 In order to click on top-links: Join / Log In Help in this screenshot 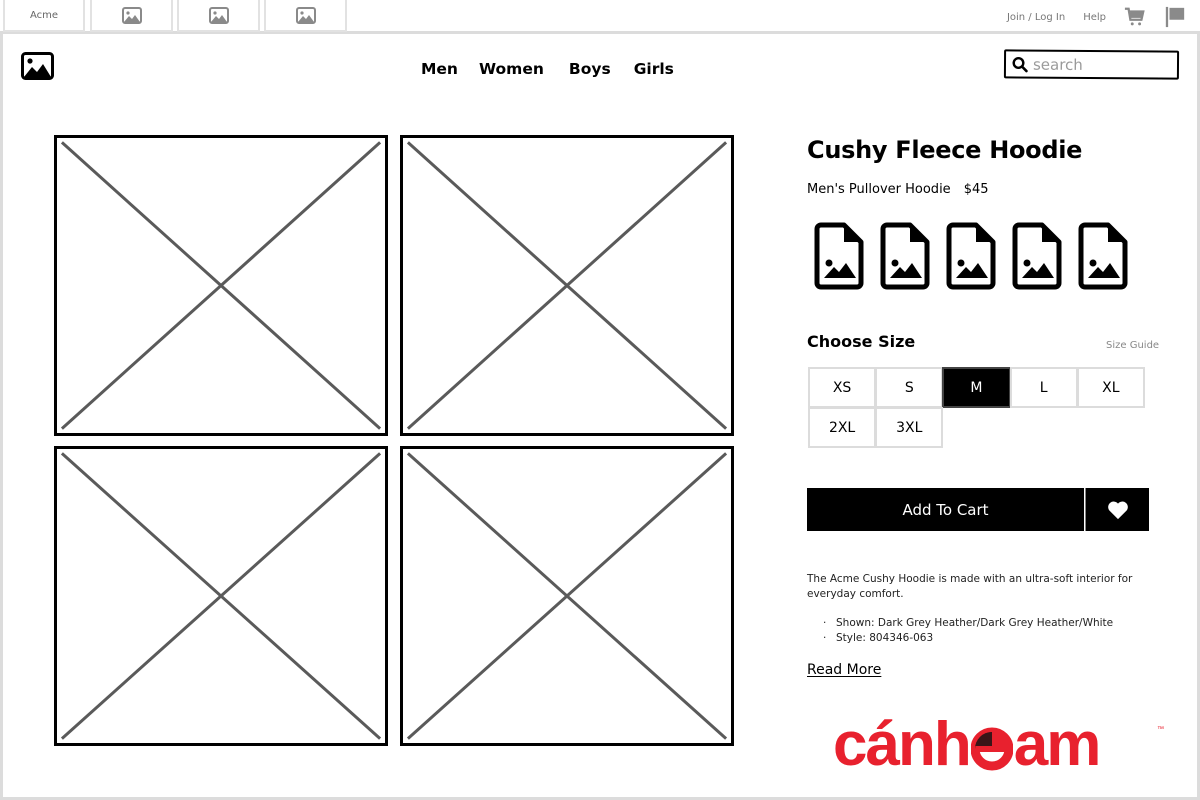, I will do `click(1096, 17)`.